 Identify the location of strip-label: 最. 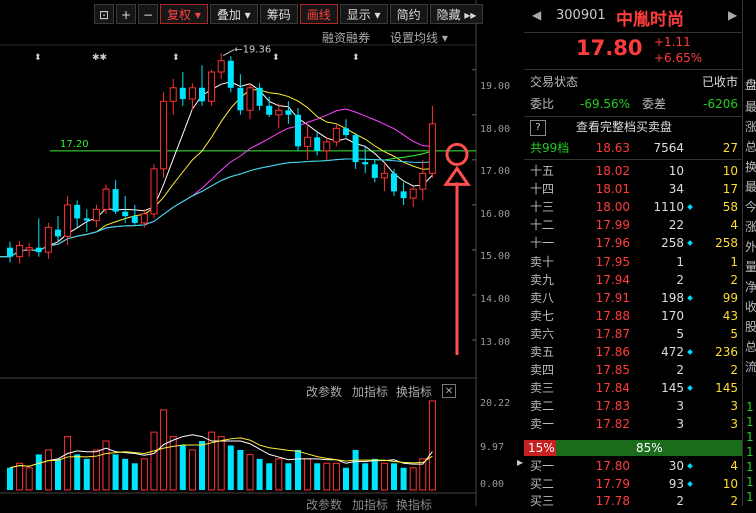
(750, 187).